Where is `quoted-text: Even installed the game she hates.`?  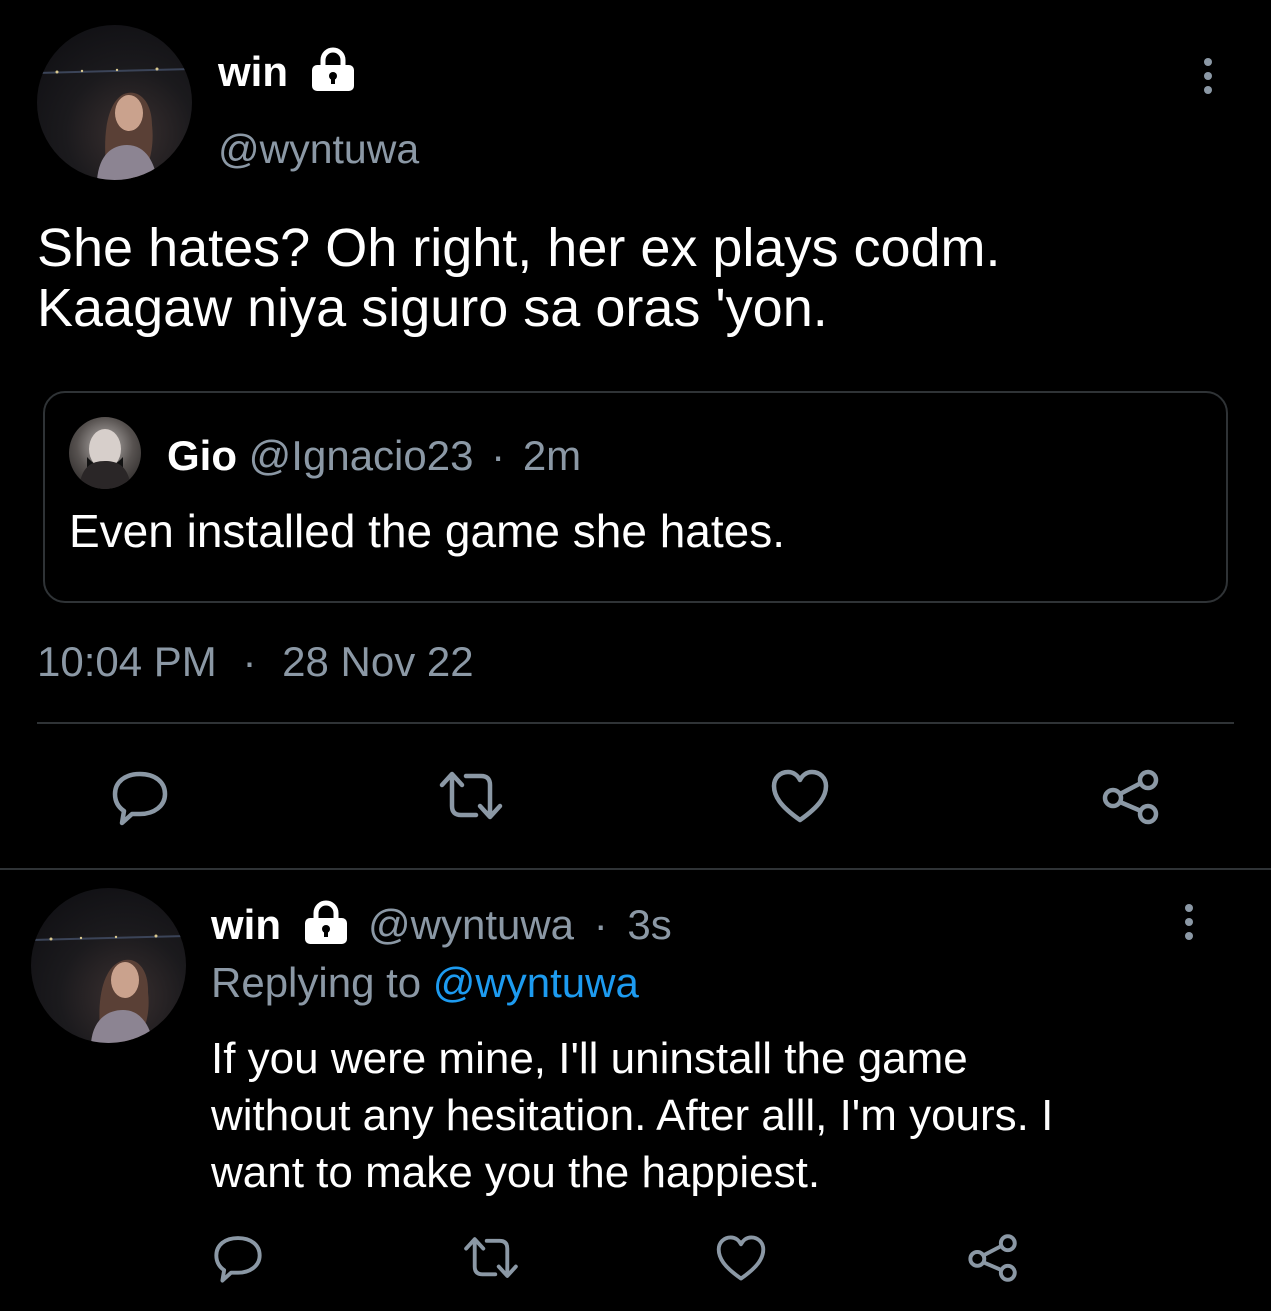
quoted-text: Even installed the game she hates. is located at coordinates (427, 531).